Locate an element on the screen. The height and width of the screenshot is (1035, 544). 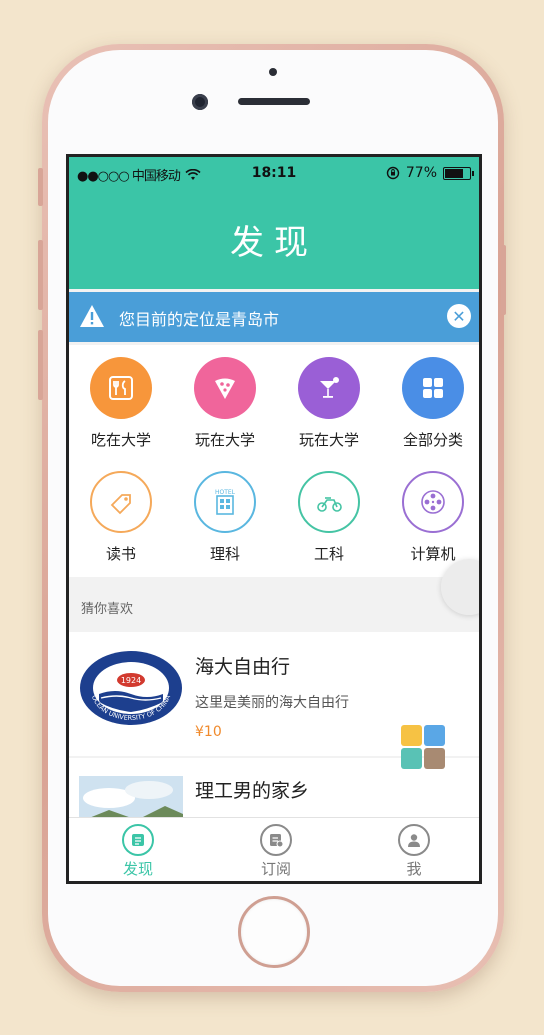
battery-percent: 77% is located at coordinates (421, 173).